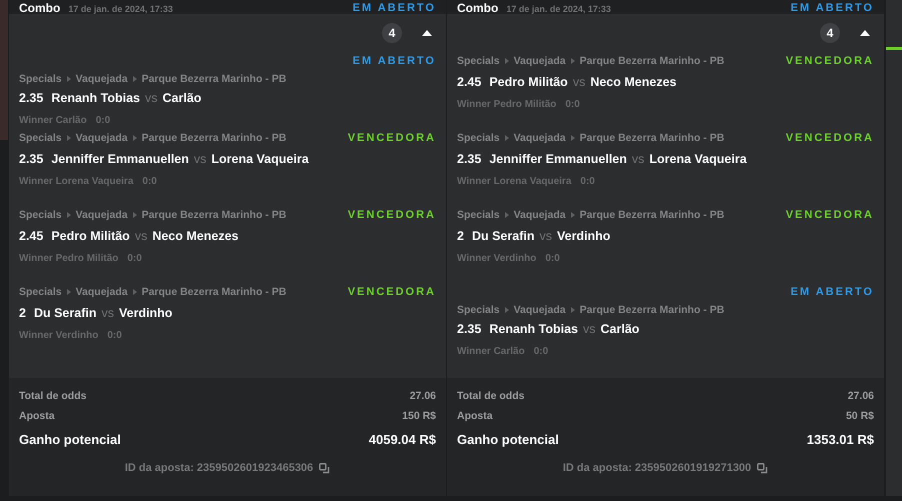 This screenshot has width=902, height=501. Describe the element at coordinates (496, 258) in the screenshot. I see `market-name: Winner Verdinho` at that location.